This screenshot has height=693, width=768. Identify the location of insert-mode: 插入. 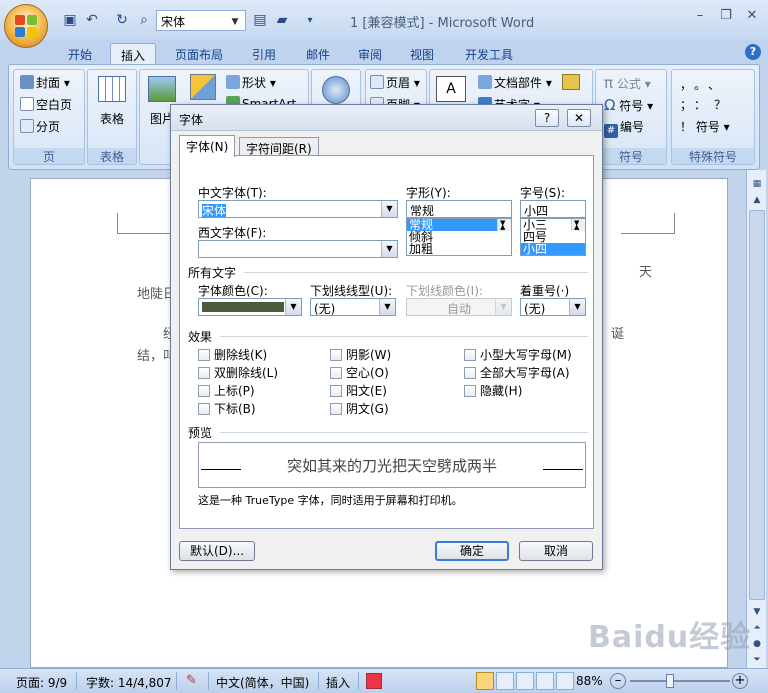
(338, 682).